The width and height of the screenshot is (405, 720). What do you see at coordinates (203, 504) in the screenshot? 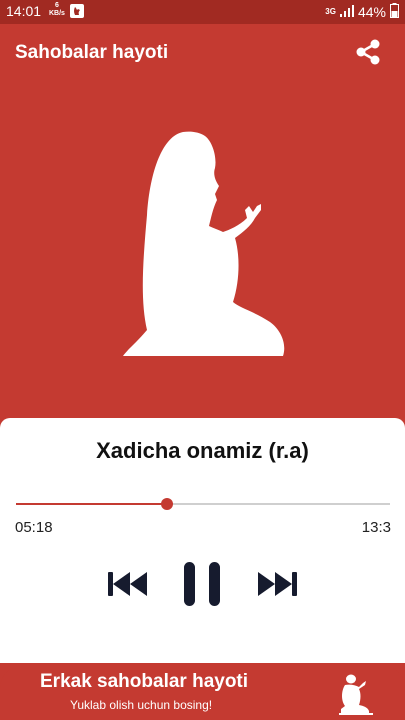
I see `progress-slider` at bounding box center [203, 504].